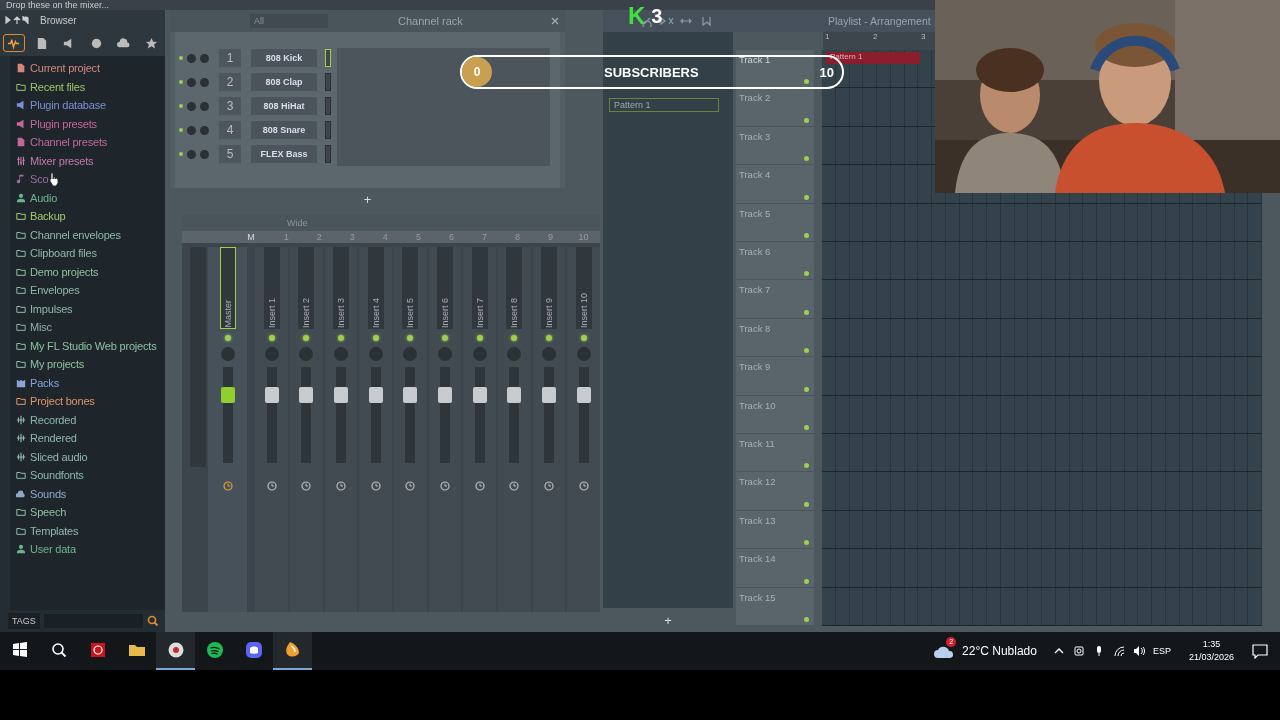 Image resolution: width=1280 pixels, height=720 pixels. Describe the element at coordinates (775, 223) in the screenshot. I see `track-header: Track 5` at that location.